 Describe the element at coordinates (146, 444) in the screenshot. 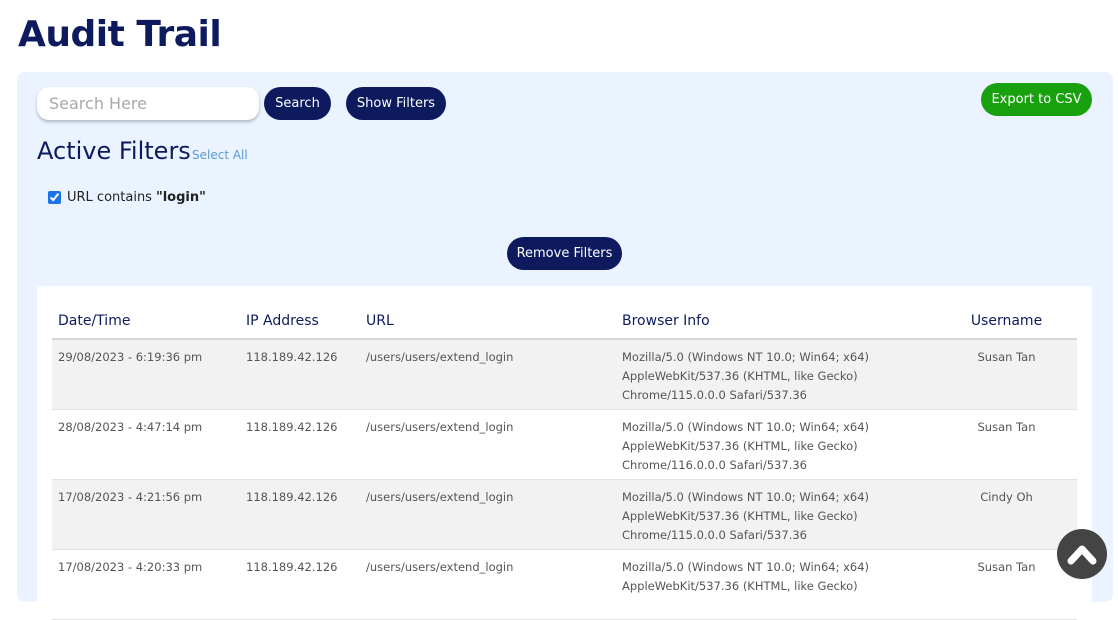

I see `cell-datetime: 28/08/2023 - 4:47:14 pm` at that location.